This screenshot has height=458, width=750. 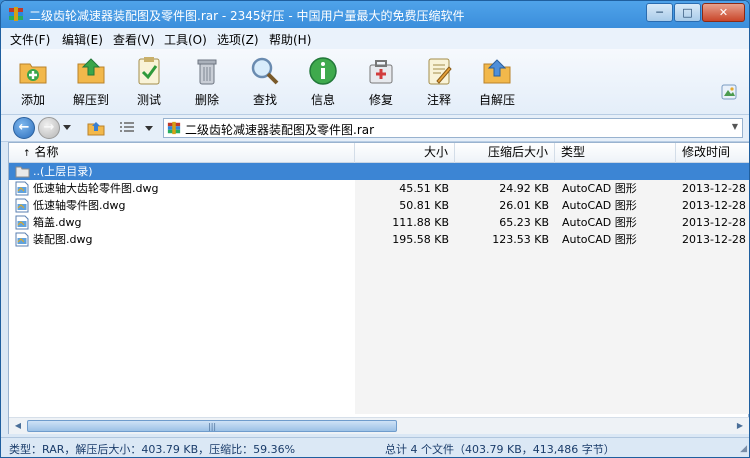 What do you see at coordinates (134, 39) in the screenshot?
I see `menu-view: 查看(V)` at bounding box center [134, 39].